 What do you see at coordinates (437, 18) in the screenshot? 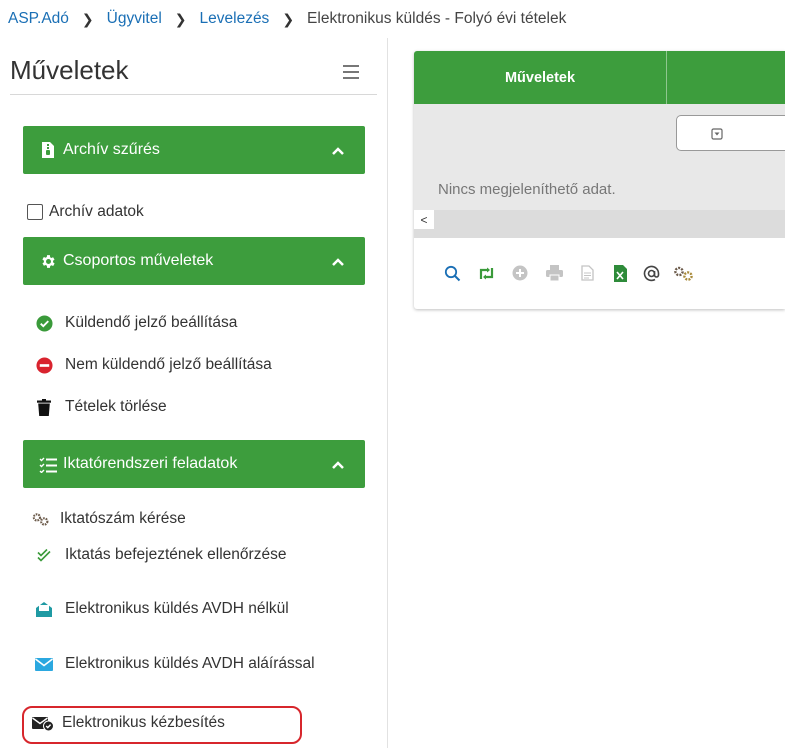
I see `breadcrumb-current: Elektronikus küldés - Folyó évi tételek` at bounding box center [437, 18].